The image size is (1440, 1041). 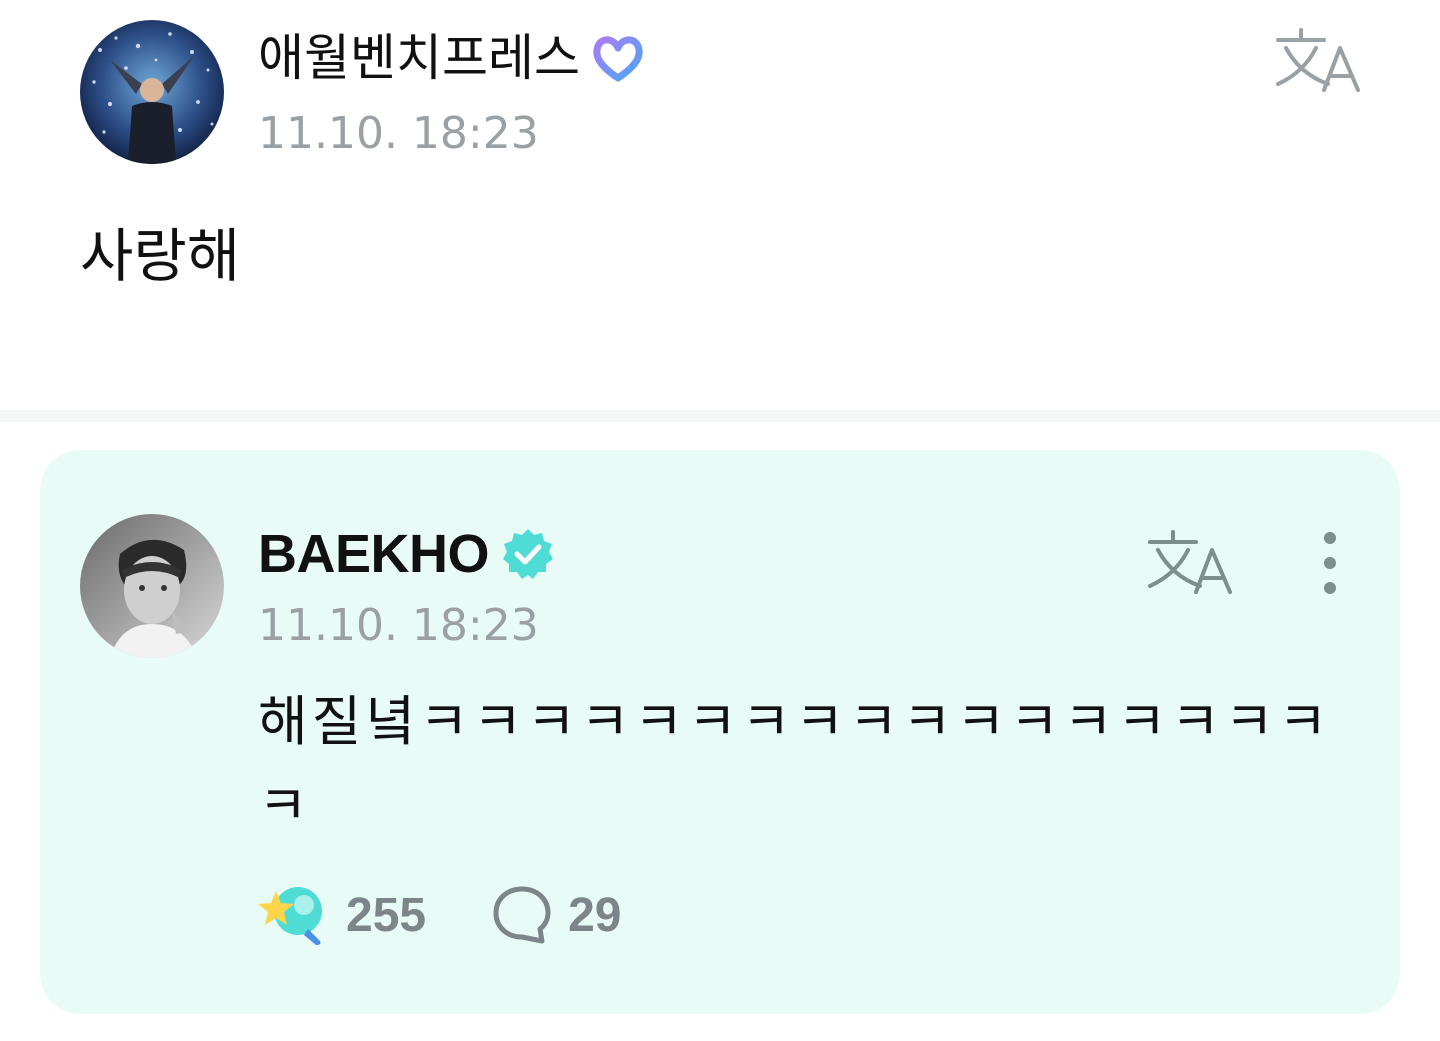 I want to click on fan-post-body: 사랑해, so click(x=160, y=256).